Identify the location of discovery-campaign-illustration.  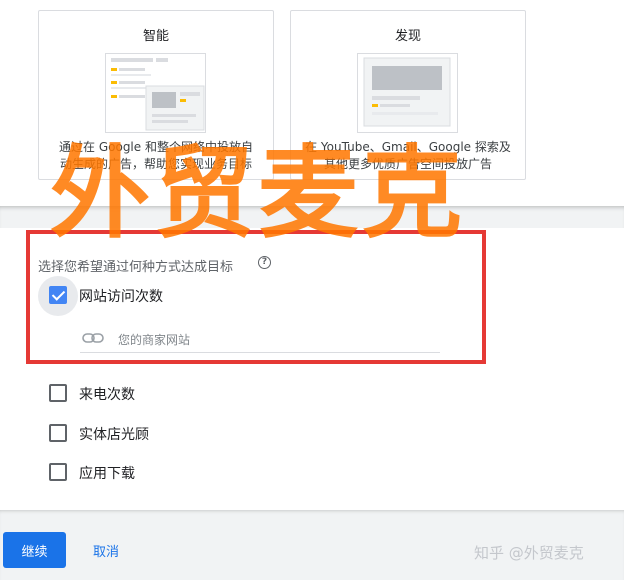
(407, 93).